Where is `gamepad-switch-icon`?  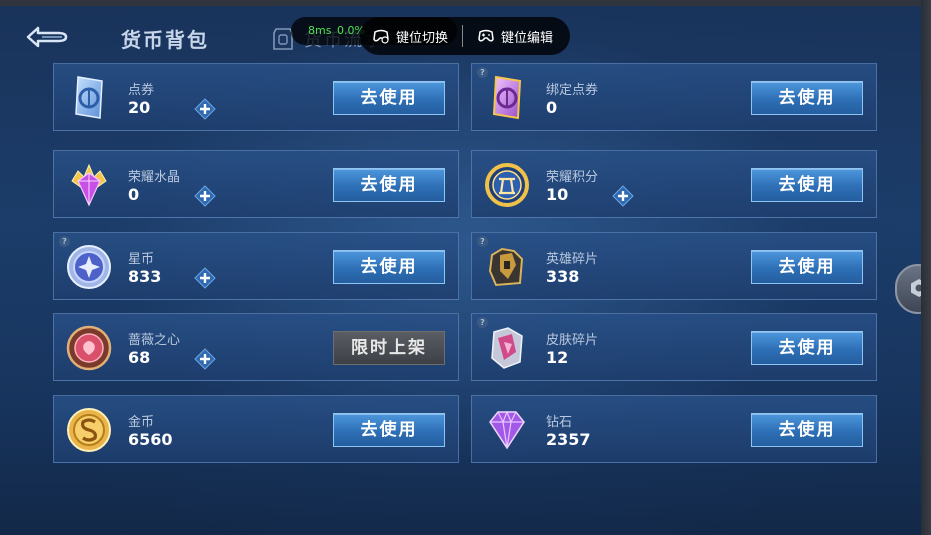
gamepad-switch-icon is located at coordinates (381, 36).